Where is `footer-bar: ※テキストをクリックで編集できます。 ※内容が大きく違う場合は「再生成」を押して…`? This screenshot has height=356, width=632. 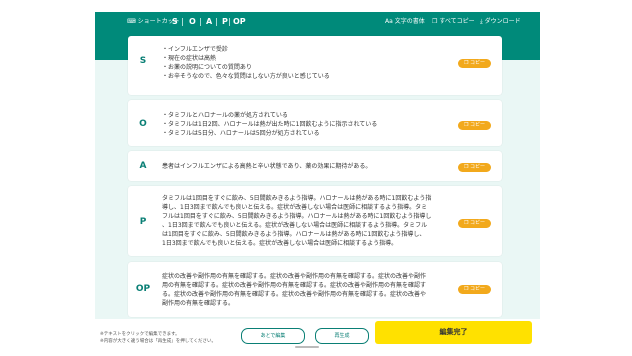
footer-bar: ※テキストをクリックで編集できます。 ※内容が大きく違う場合は「再生成」を押して… is located at coordinates (317, 333).